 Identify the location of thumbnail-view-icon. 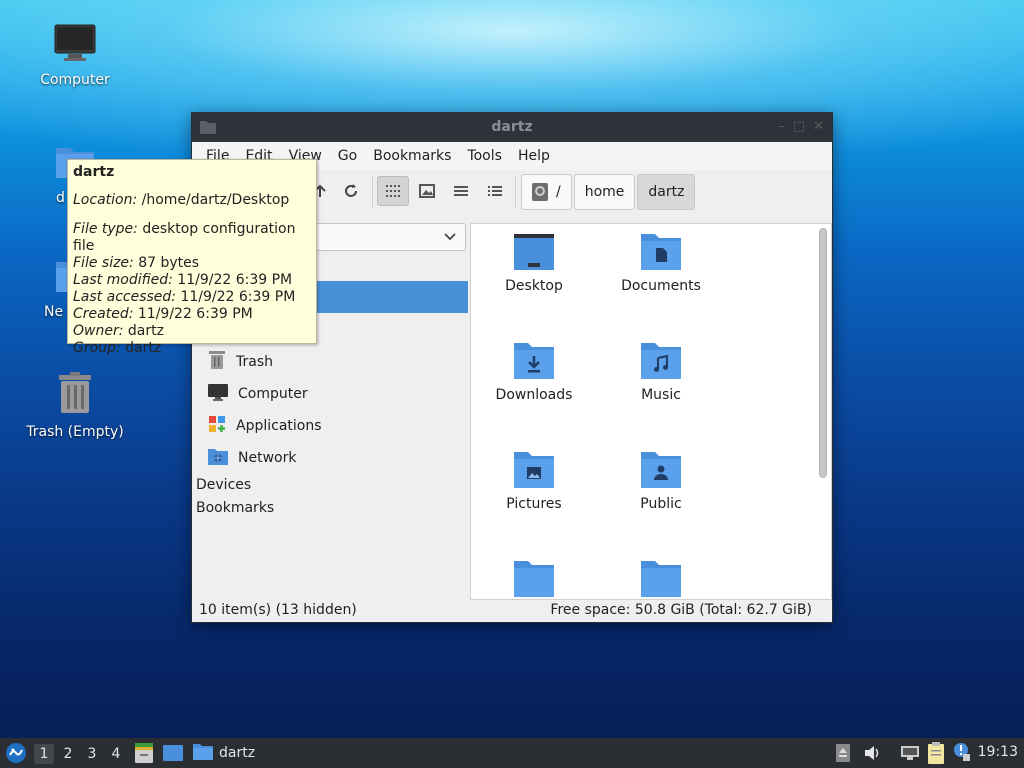
(427, 191).